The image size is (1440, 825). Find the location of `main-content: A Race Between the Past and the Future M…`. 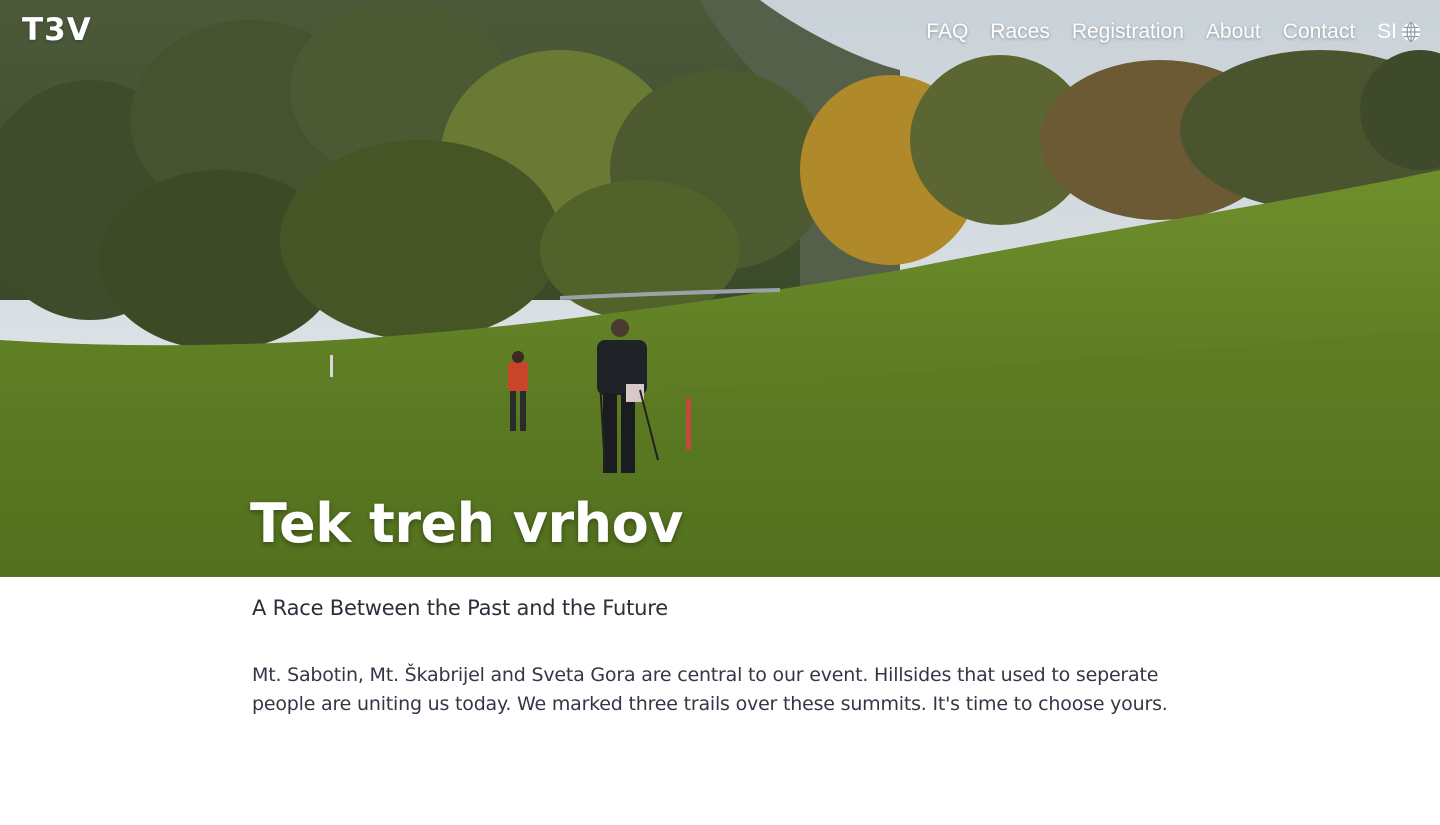

main-content: A Race Between the Past and the Future M… is located at coordinates (732, 657).